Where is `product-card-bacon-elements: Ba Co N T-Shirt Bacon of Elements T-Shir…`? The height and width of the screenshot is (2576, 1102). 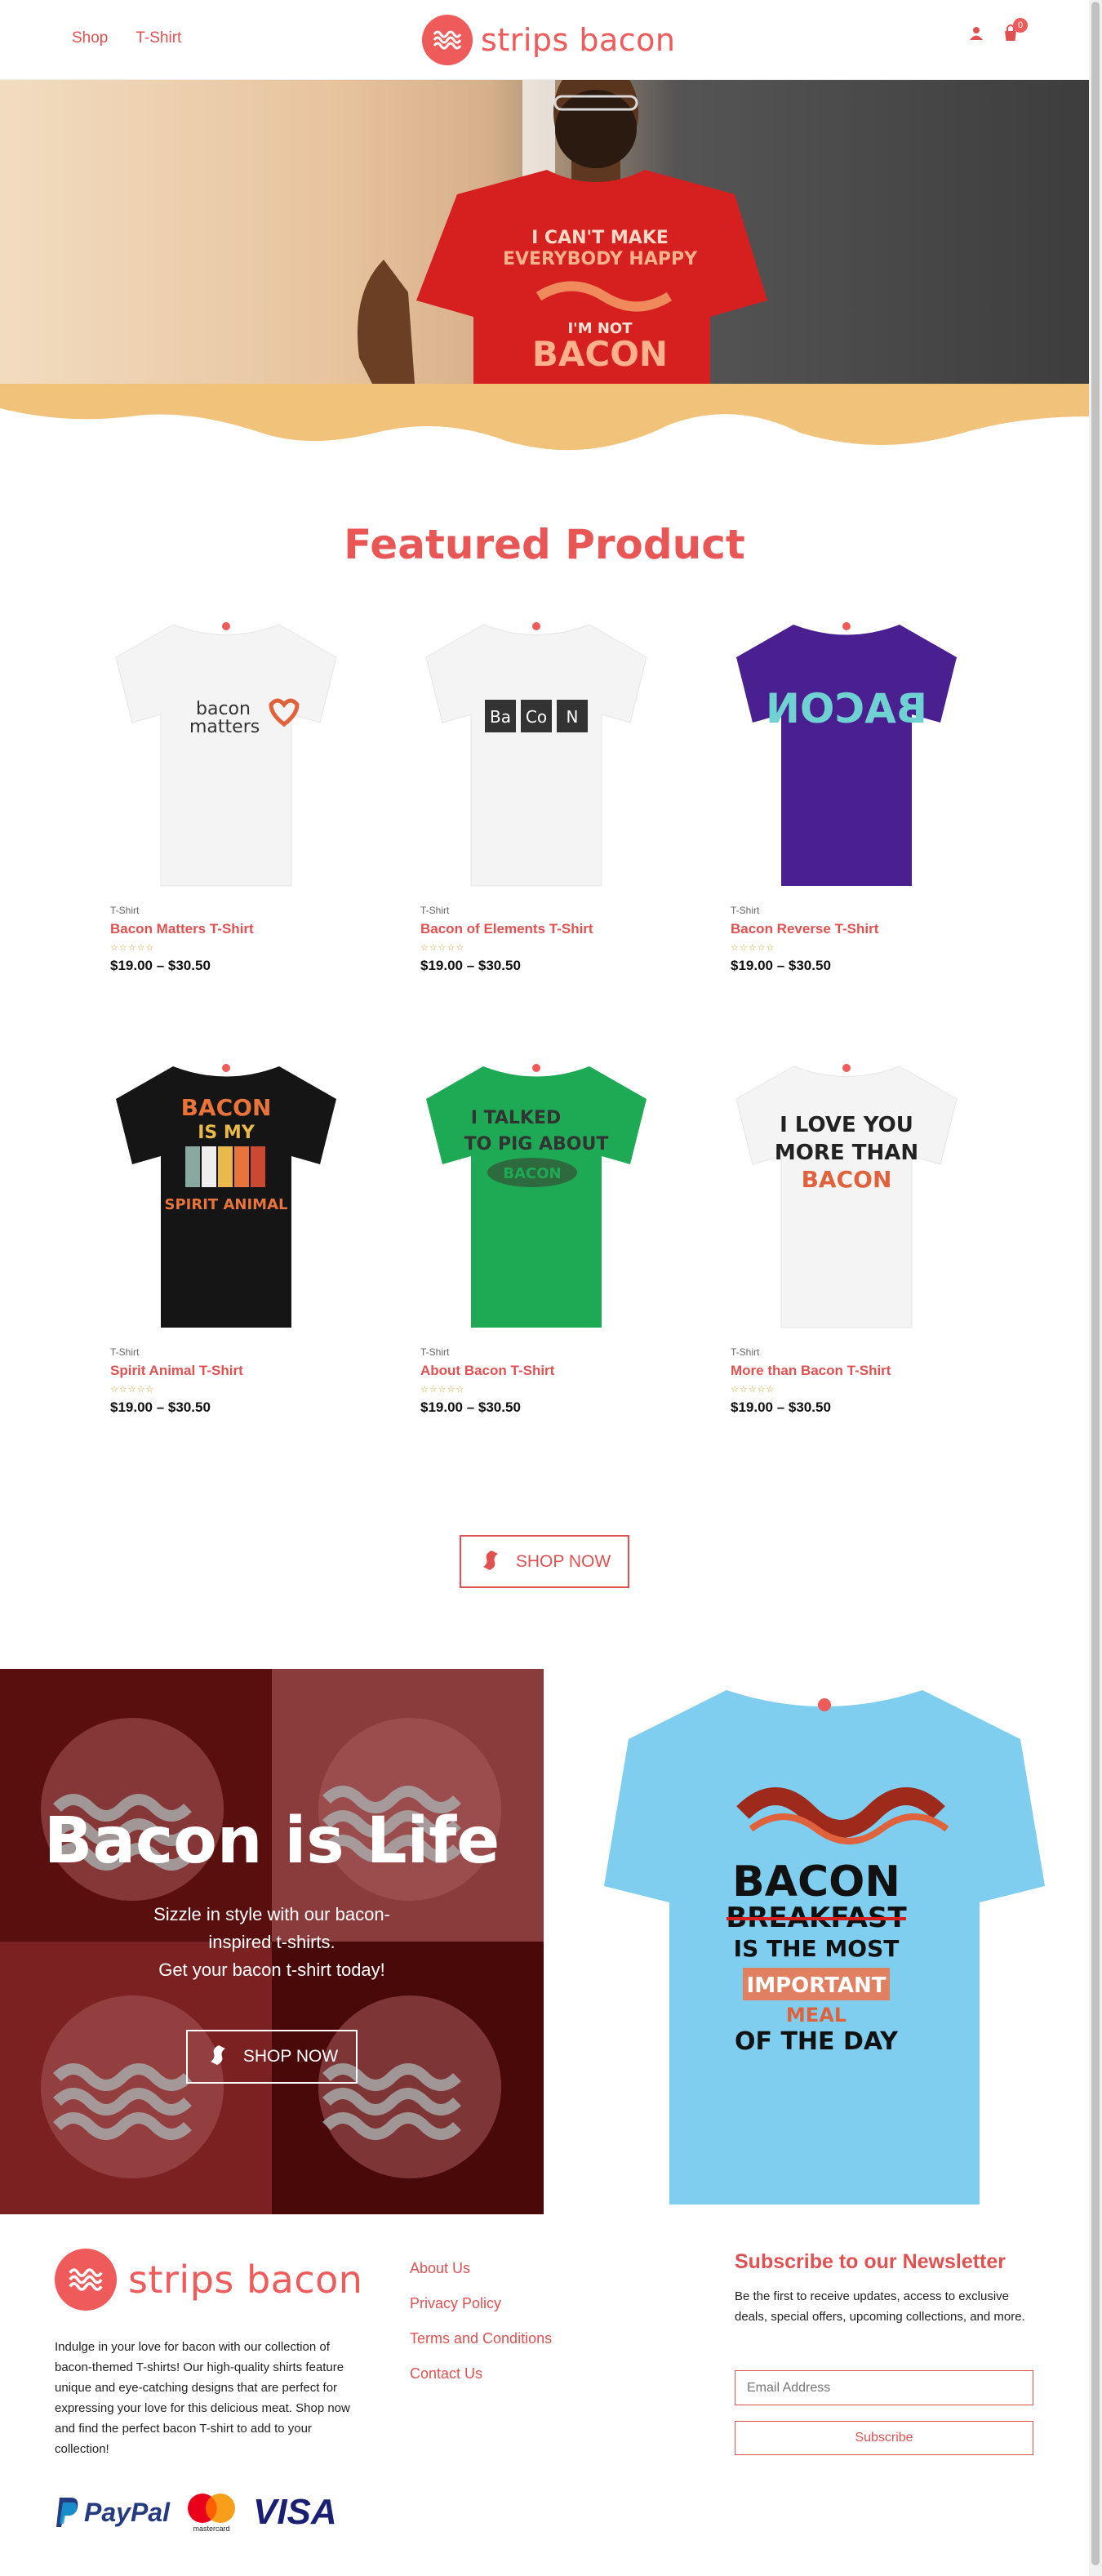 product-card-bacon-elements: Ba Co N T-Shirt Bacon of Elements T-Shir… is located at coordinates (537, 790).